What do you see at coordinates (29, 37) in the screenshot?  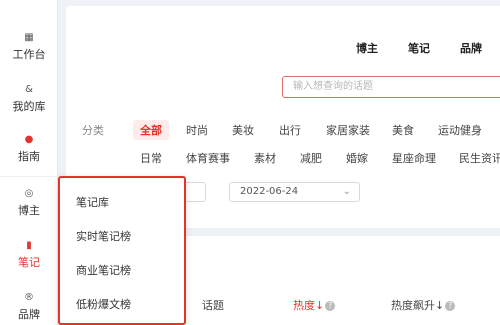 I see `grid-icon: ▦` at bounding box center [29, 37].